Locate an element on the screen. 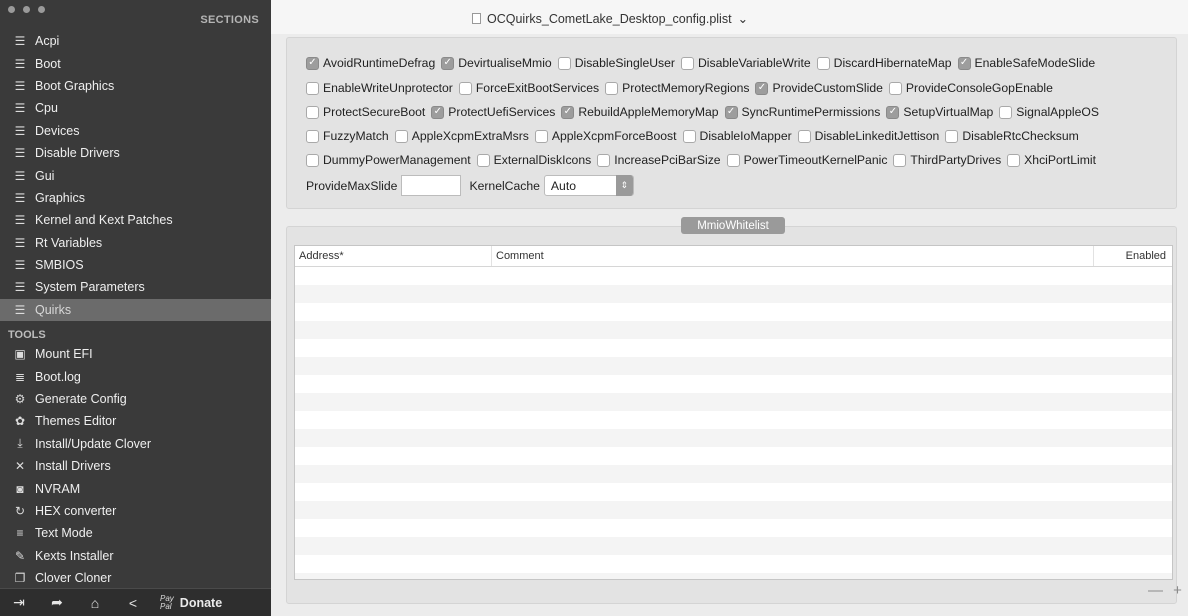  tool-item-text-mode: ≡ Text Mode is located at coordinates (135, 533).